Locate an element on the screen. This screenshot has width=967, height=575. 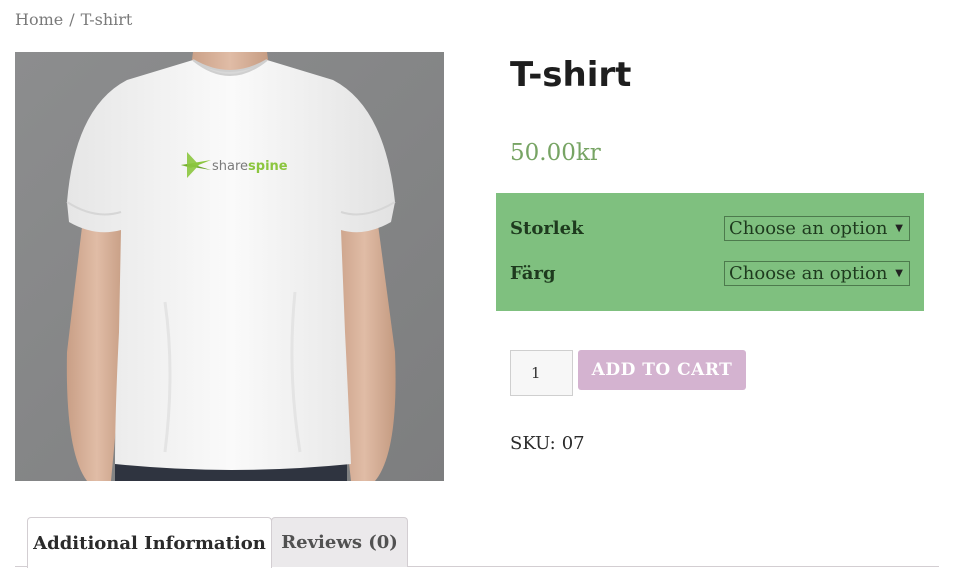
add-to-cart-button: ADD TO CART is located at coordinates (662, 370).